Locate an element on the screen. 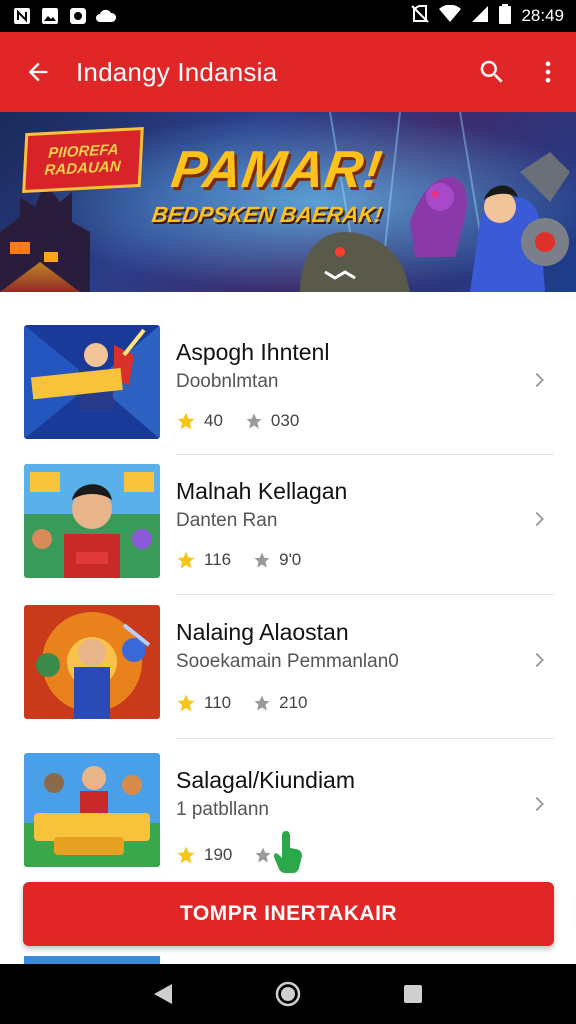 The height and width of the screenshot is (1024, 576). game-title: Salagal/Kiundiam is located at coordinates (266, 780).